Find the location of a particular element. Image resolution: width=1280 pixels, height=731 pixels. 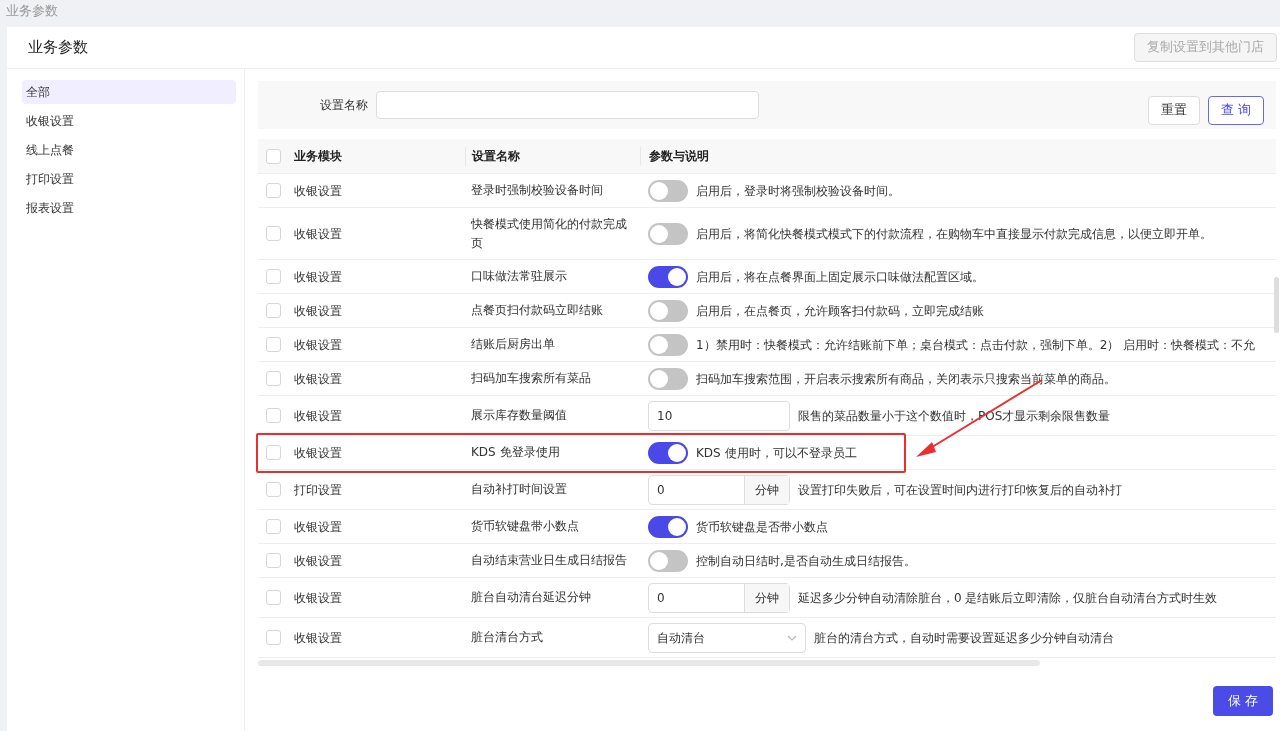

number-field: 10 is located at coordinates (719, 415).